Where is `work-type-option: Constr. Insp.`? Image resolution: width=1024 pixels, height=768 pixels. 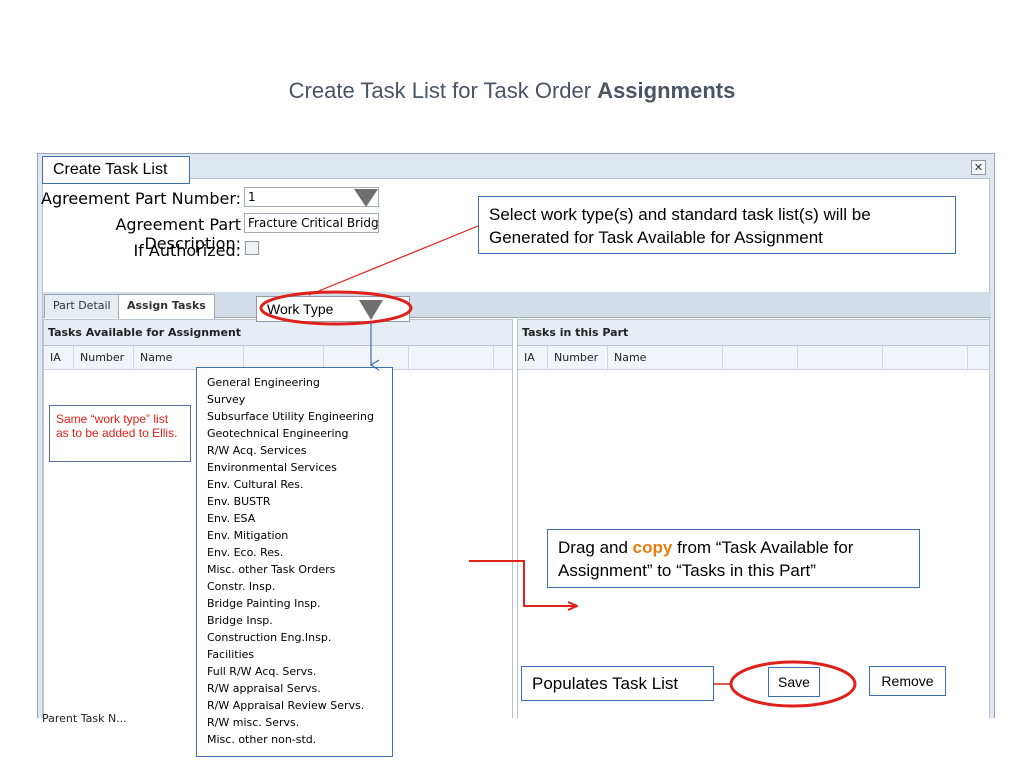 work-type-option: Constr. Insp. is located at coordinates (294, 586).